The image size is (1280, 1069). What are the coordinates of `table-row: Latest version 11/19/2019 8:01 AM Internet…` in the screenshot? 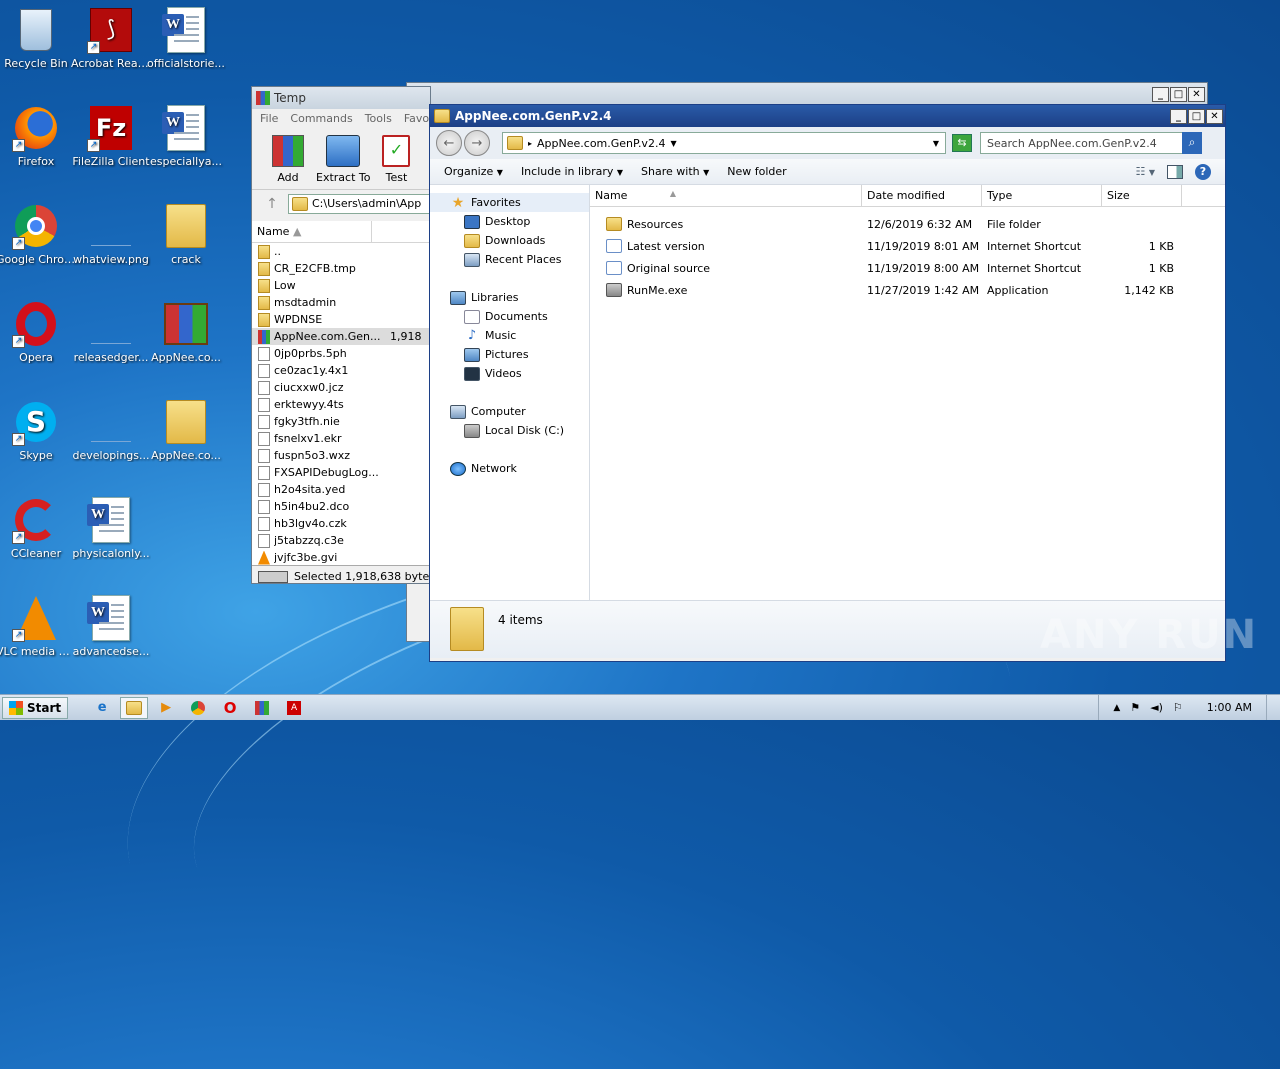 It's located at (907, 246).